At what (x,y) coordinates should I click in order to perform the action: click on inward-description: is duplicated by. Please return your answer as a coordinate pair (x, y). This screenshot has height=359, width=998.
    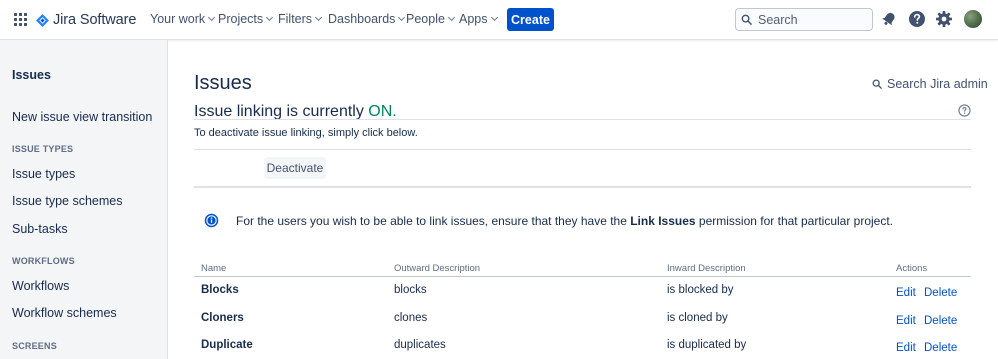
    Looking at the image, I should click on (707, 345).